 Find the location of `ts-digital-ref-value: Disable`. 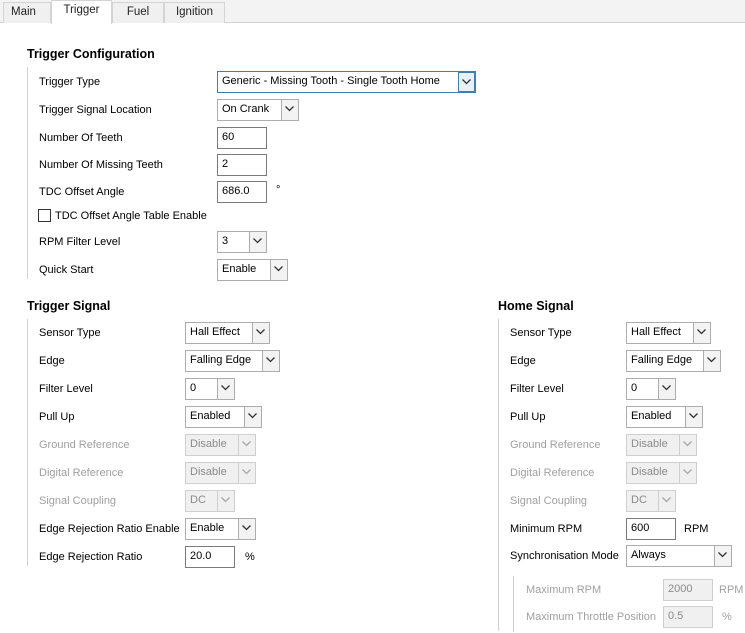

ts-digital-ref-value: Disable is located at coordinates (208, 472).